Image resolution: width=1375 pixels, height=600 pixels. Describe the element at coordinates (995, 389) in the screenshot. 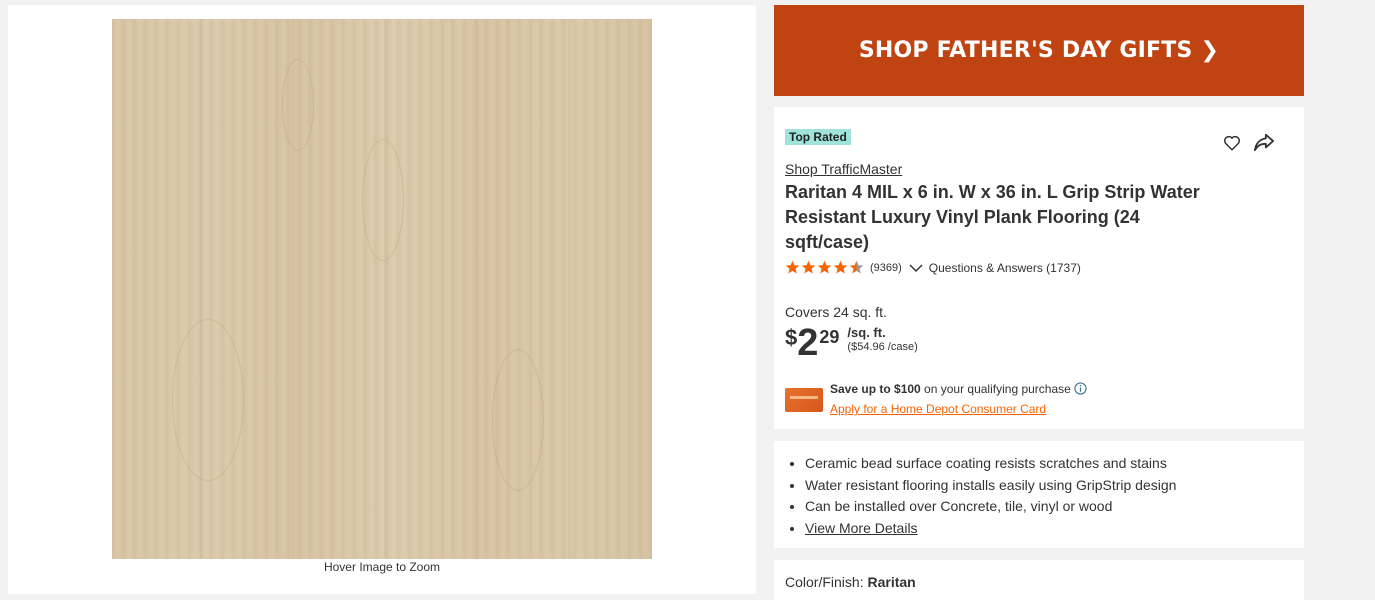

I see `save-description: on your qualifying purchase` at that location.